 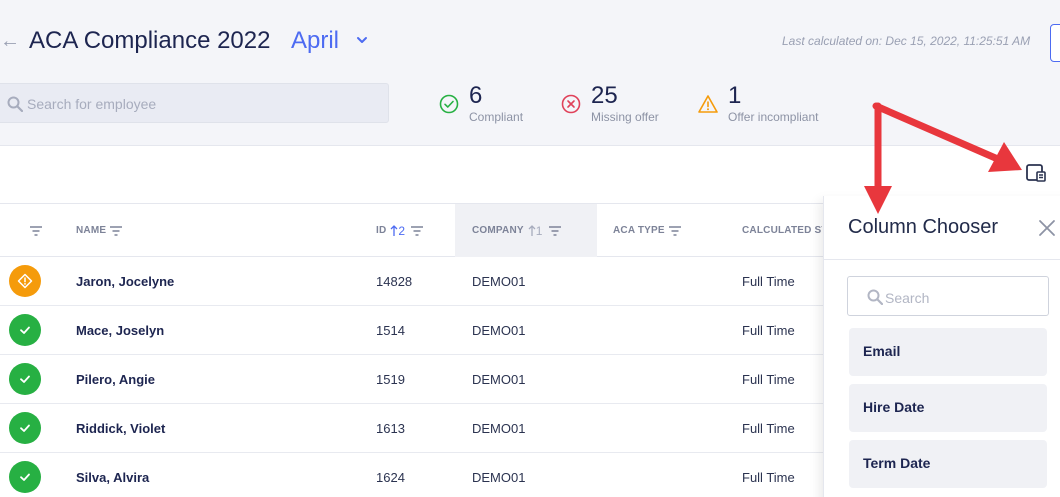 I want to click on column-header-name: NAME, so click(x=201, y=230).